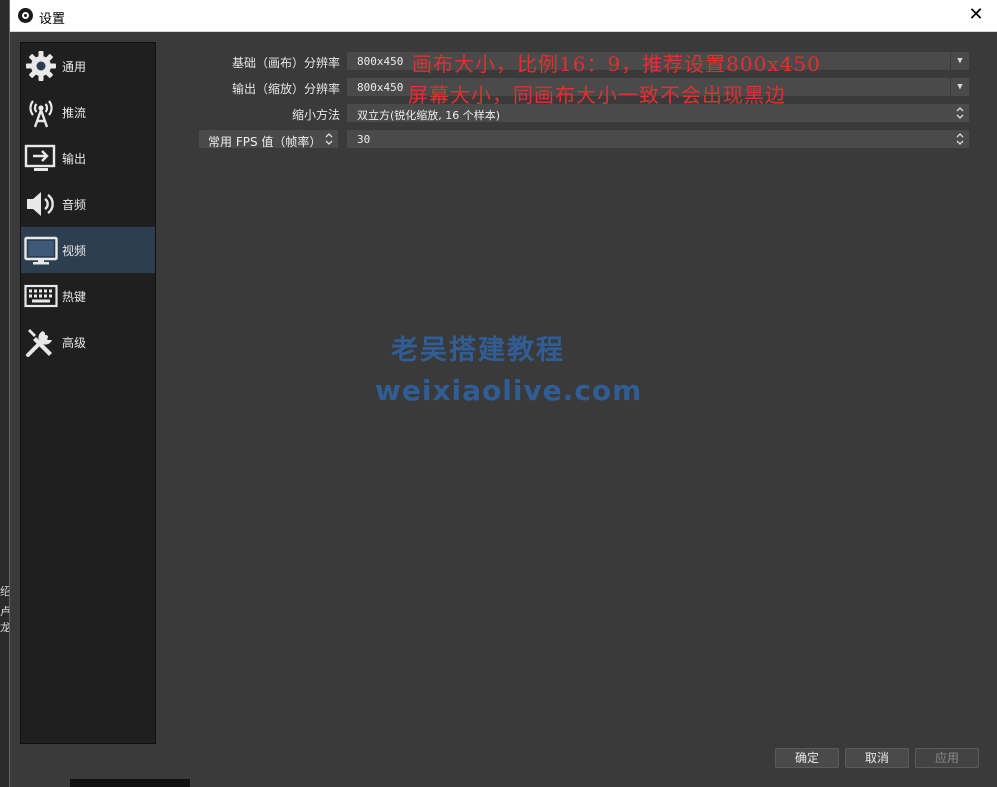  Describe the element at coordinates (478, 350) in the screenshot. I see `watermark-title: 老吴搭建教程` at that location.